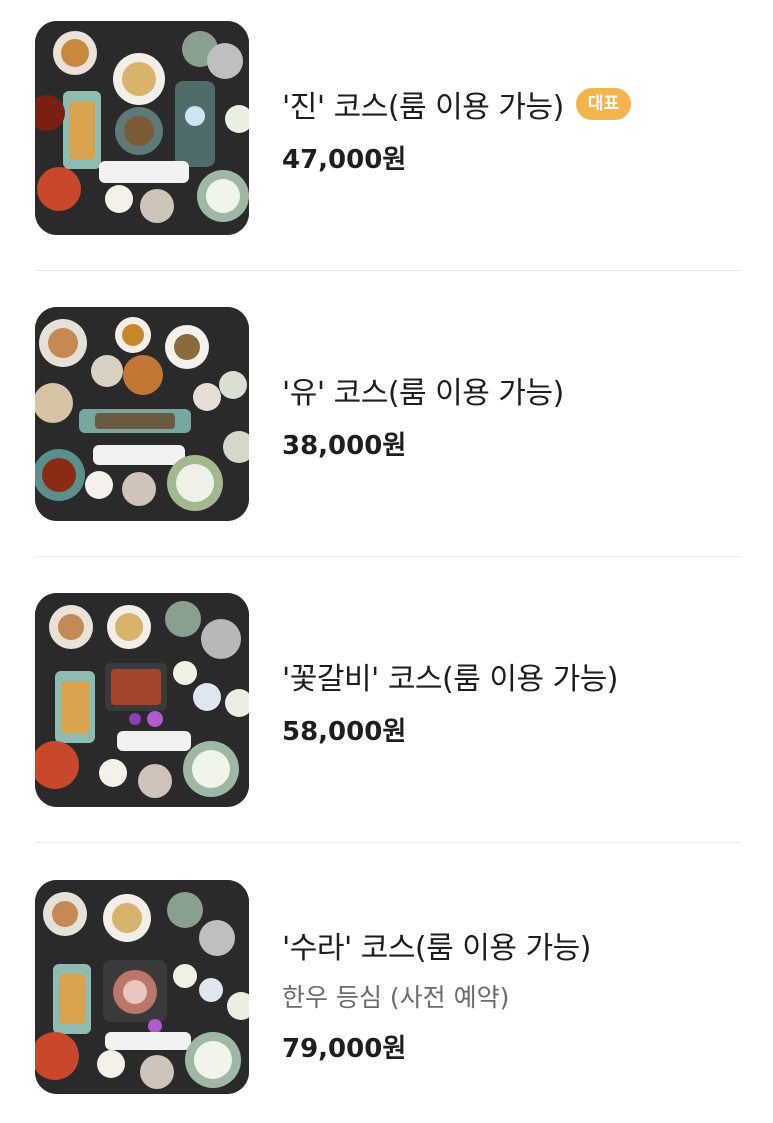 The image size is (773, 1123). I want to click on menu-item-description: 한우 등심 (사전 예약), so click(396, 997).